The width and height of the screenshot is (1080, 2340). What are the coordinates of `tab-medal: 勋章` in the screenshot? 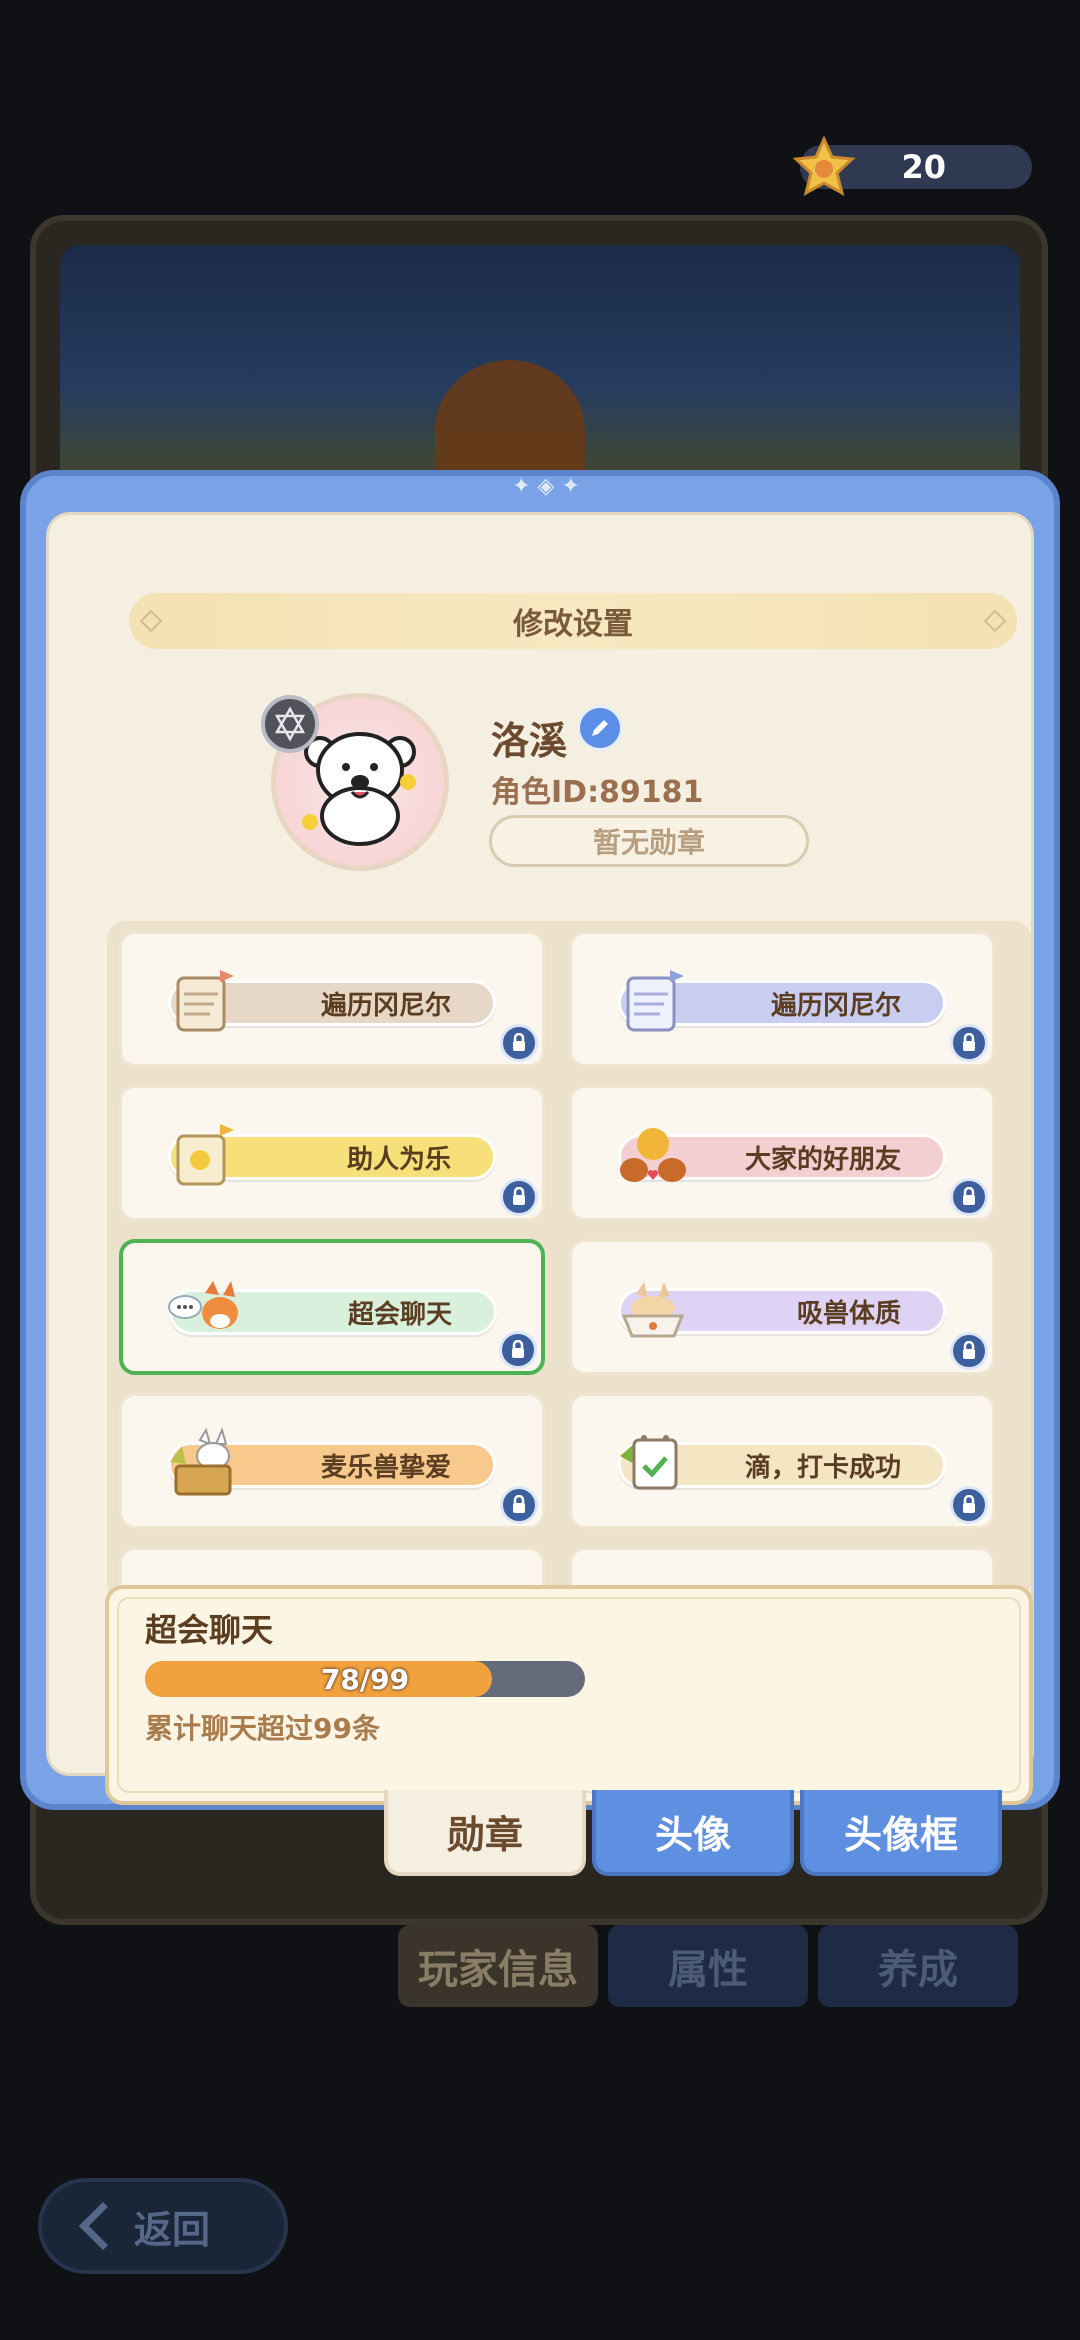 It's located at (485, 1833).